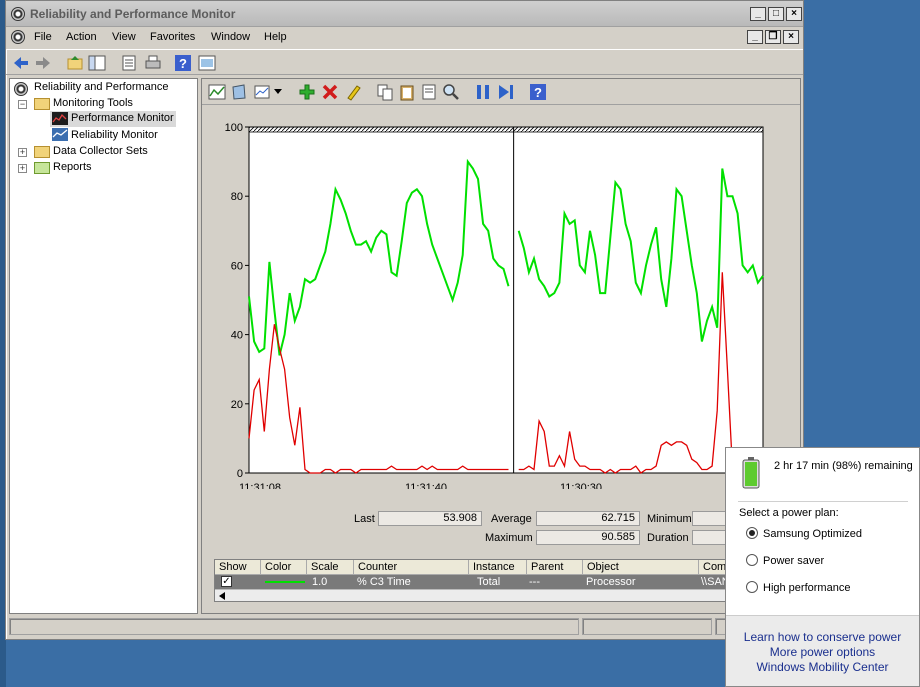 Image resolution: width=920 pixels, height=687 pixels. What do you see at coordinates (641, 567) in the screenshot?
I see `col-object: Object` at bounding box center [641, 567].